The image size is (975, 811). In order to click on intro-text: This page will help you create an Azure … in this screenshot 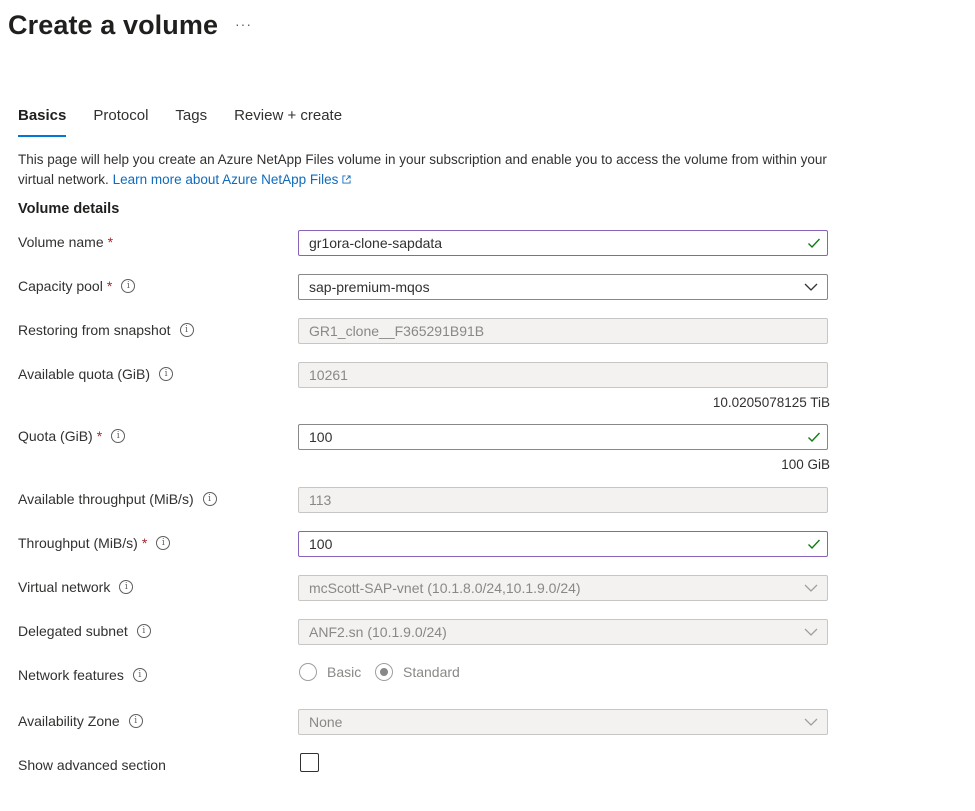, I will do `click(428, 169)`.